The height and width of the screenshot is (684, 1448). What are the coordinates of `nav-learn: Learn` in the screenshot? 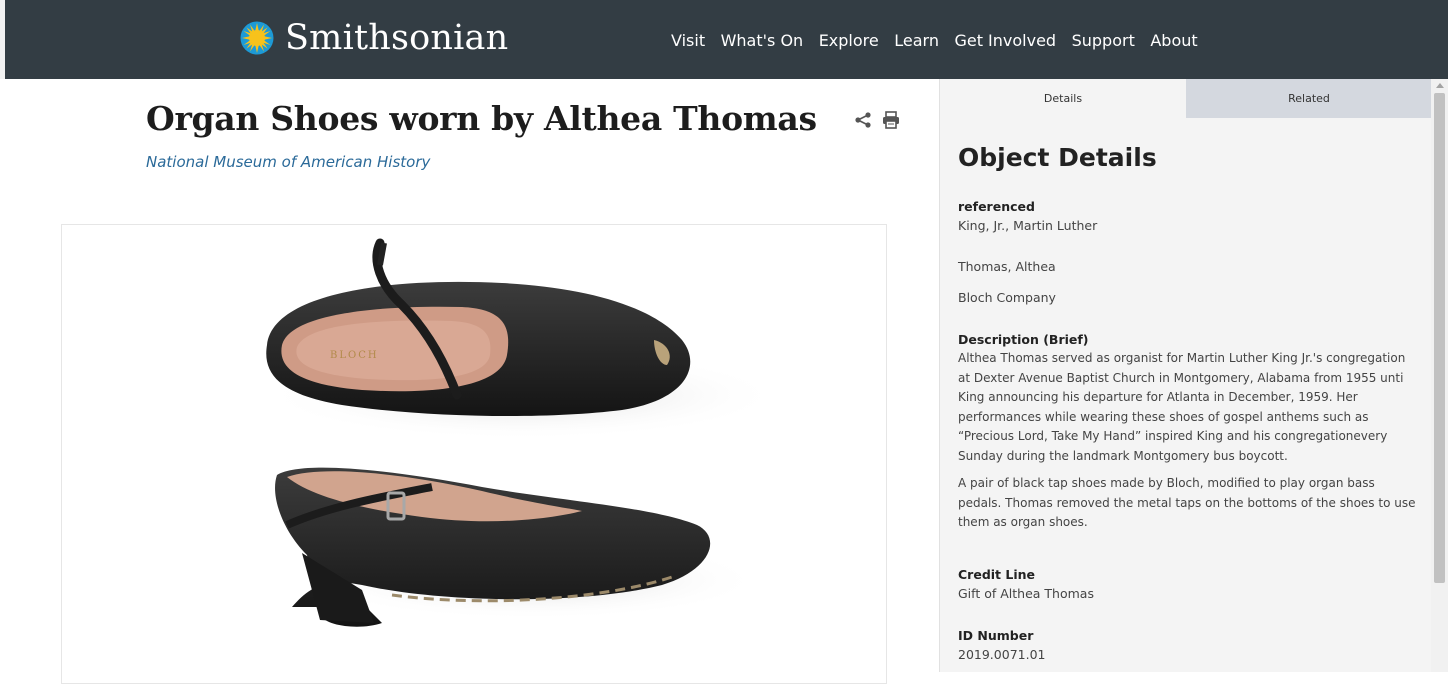 It's located at (916, 41).